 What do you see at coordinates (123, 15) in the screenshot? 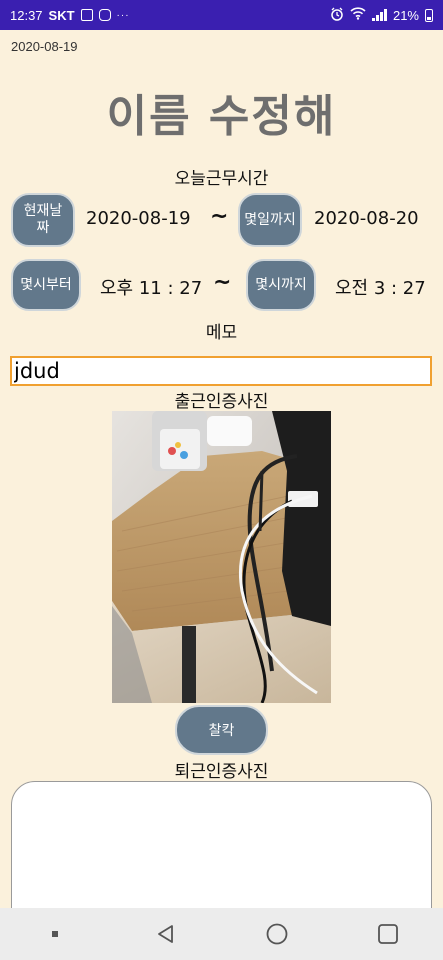
I see `overflow-indicator: ···` at bounding box center [123, 15].